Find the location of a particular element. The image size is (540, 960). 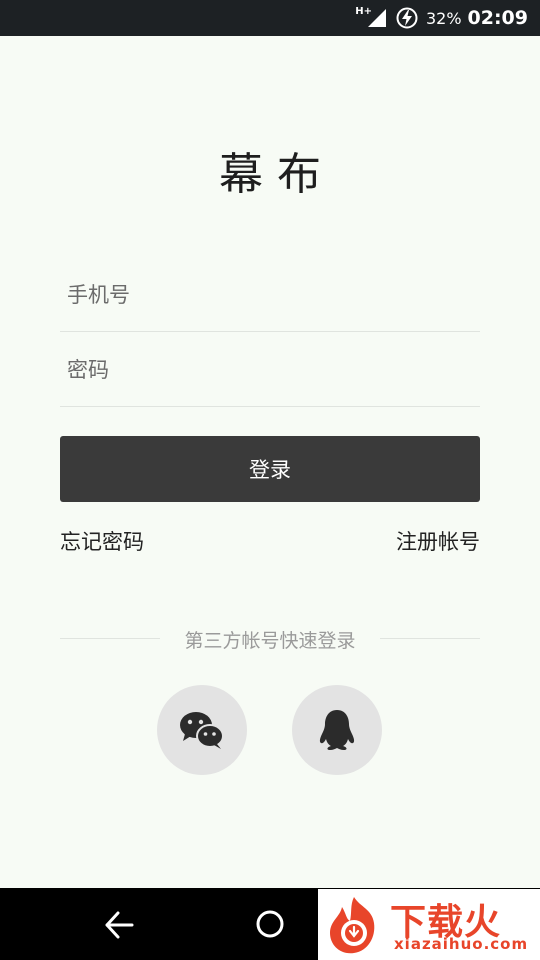

watermark-url: xiazaihuo.com is located at coordinates (461, 944).